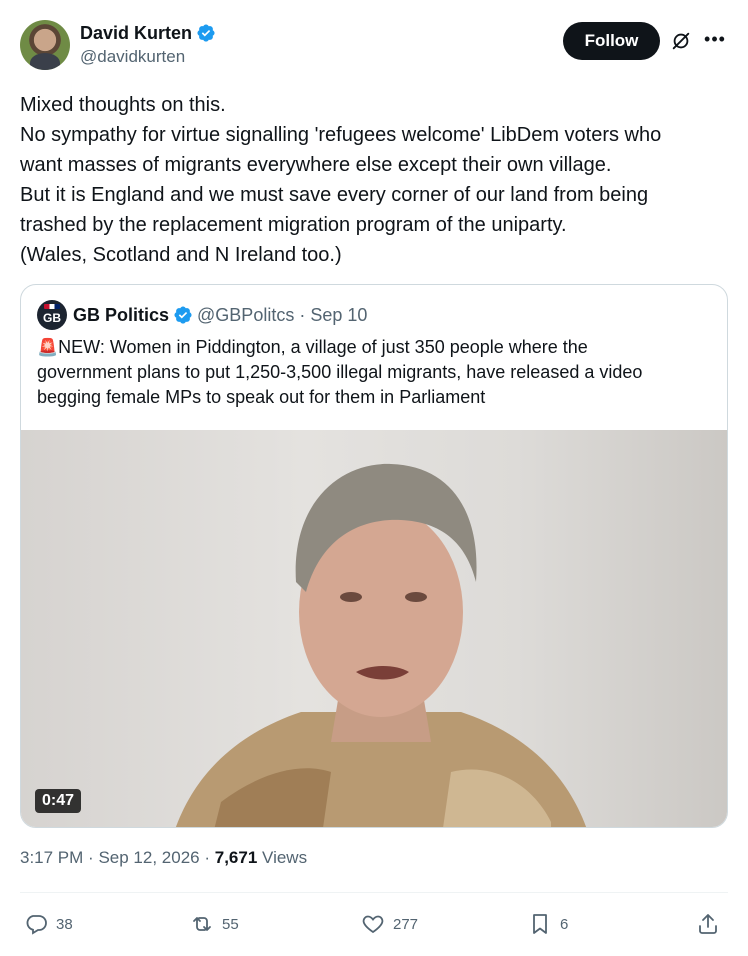  Describe the element at coordinates (389, 924) in the screenshot. I see `like-button: 277` at that location.